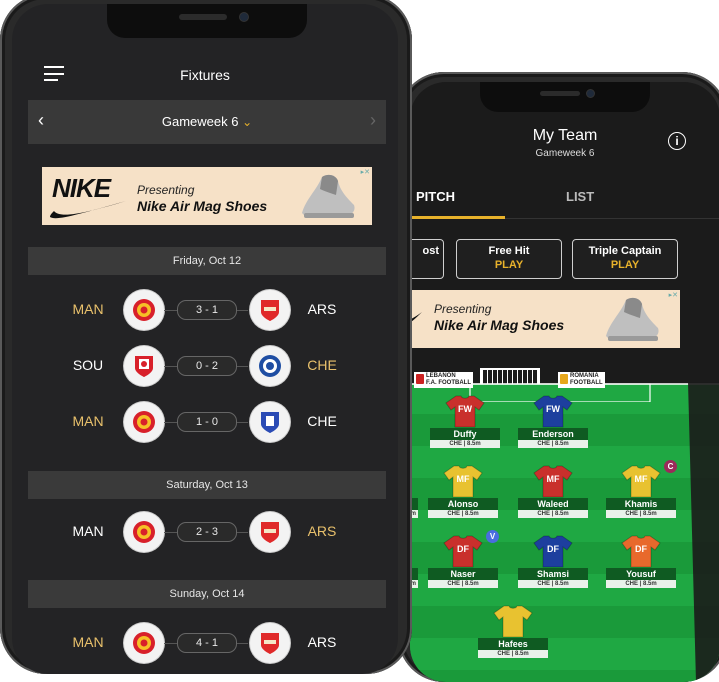 This screenshot has width=719, height=682. What do you see at coordinates (564, 379) in the screenshot?
I see `romania-crest-icon` at bounding box center [564, 379].